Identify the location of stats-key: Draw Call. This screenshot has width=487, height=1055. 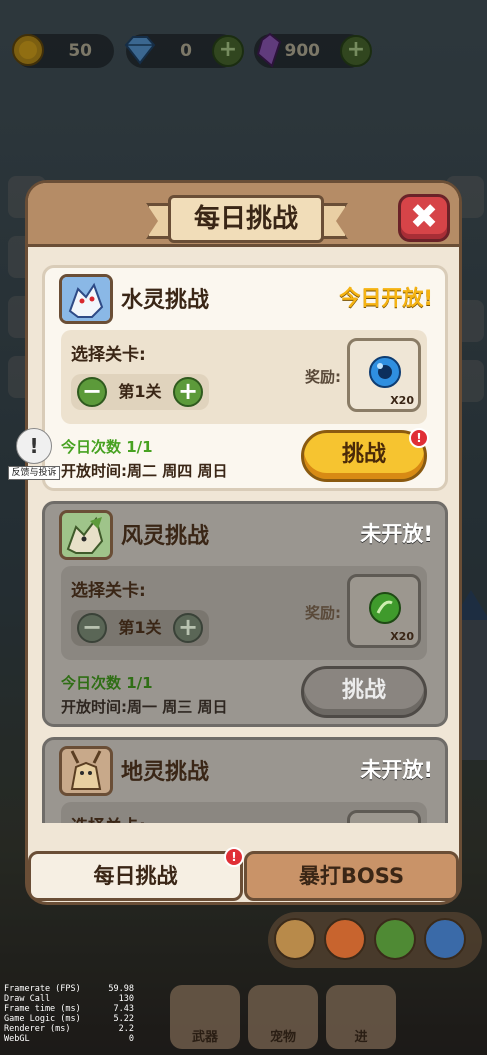
(27, 999).